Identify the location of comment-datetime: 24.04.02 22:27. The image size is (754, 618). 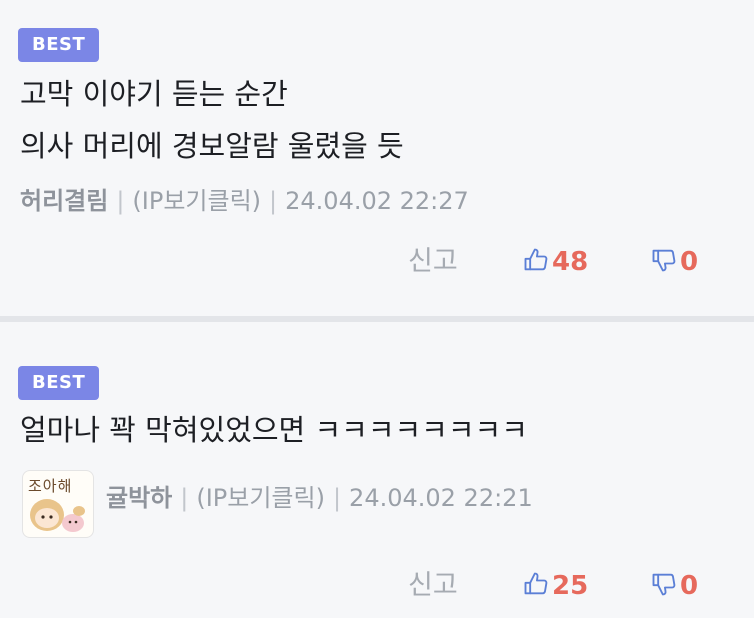
(377, 201).